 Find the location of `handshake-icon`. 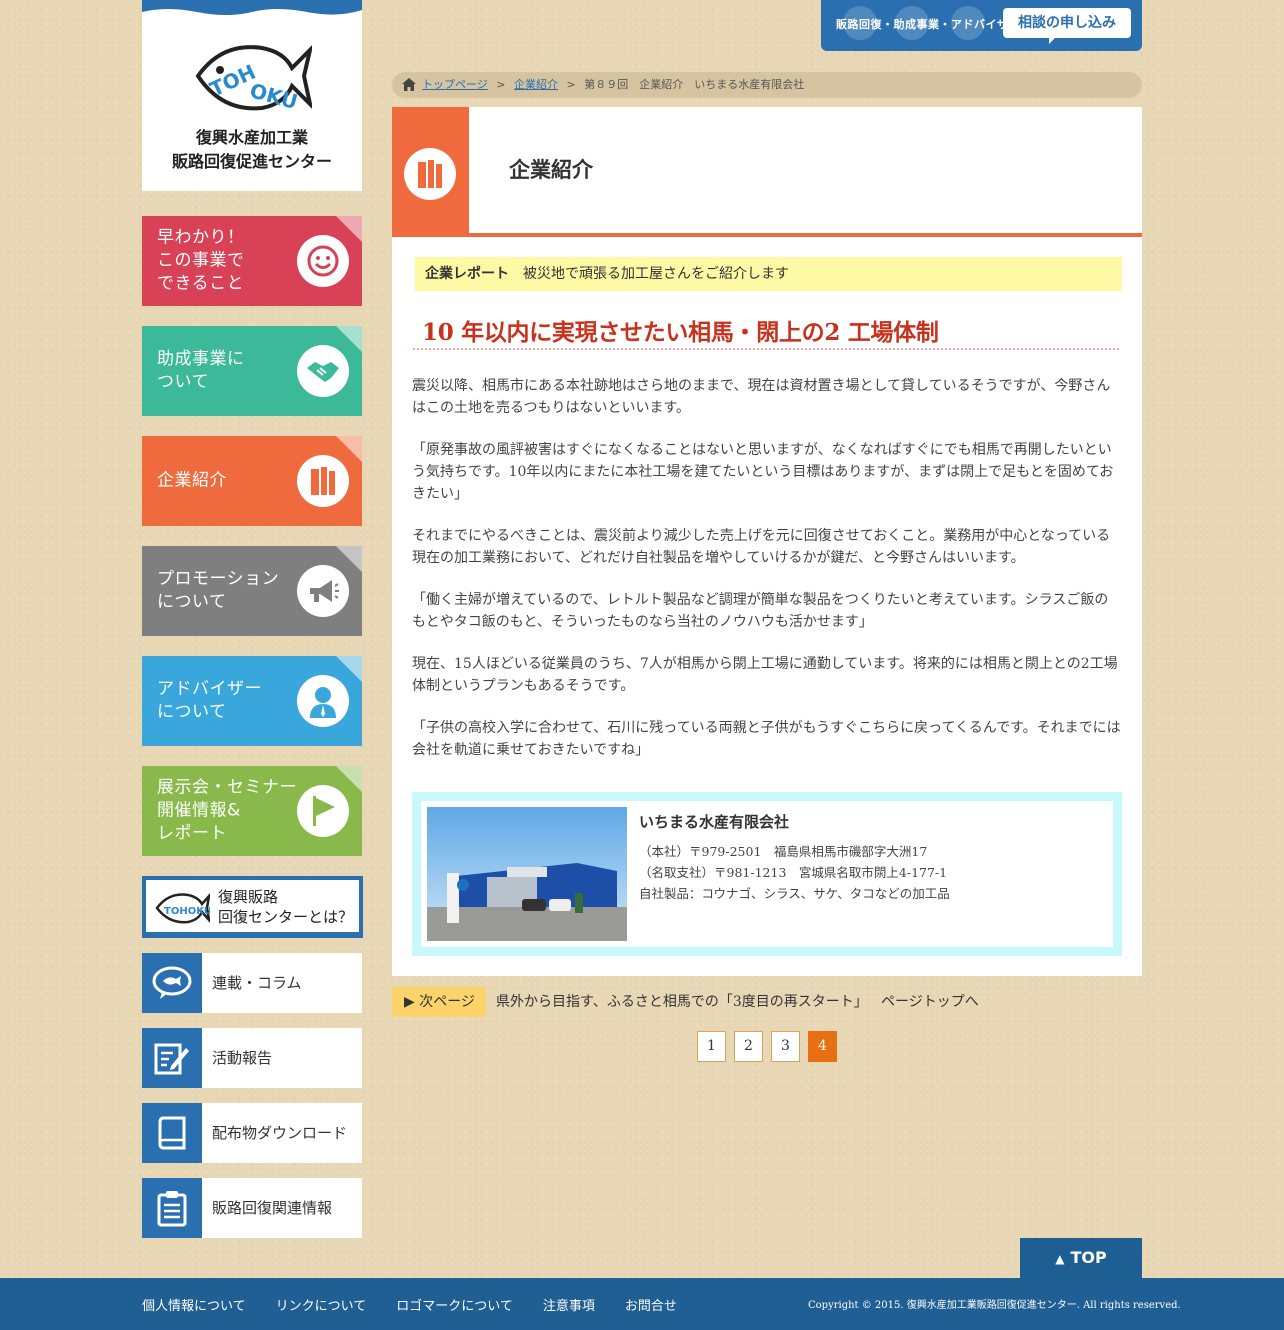

handshake-icon is located at coordinates (323, 371).